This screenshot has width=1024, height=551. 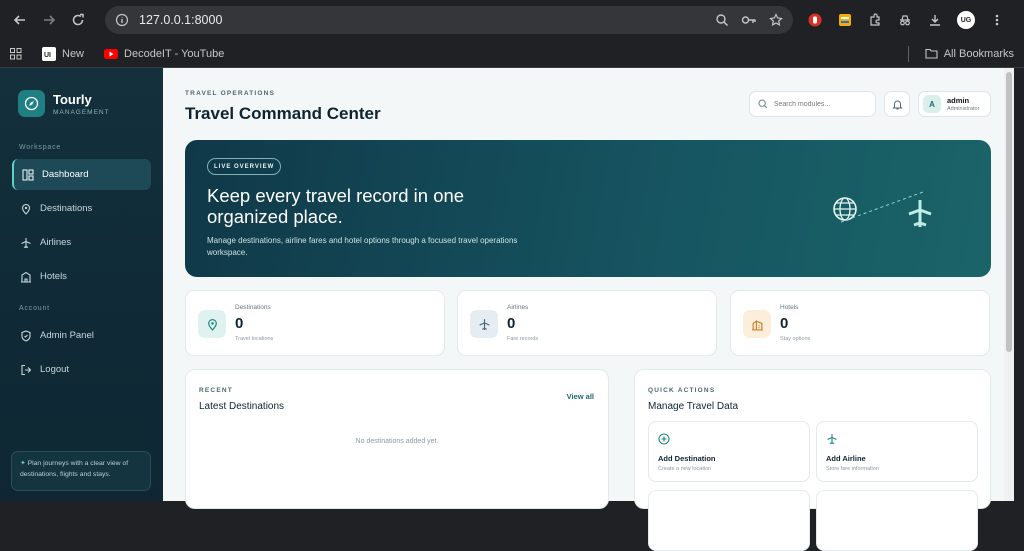 I want to click on sidebar-item-admin-panel: Admin Panel, so click(x=81, y=335).